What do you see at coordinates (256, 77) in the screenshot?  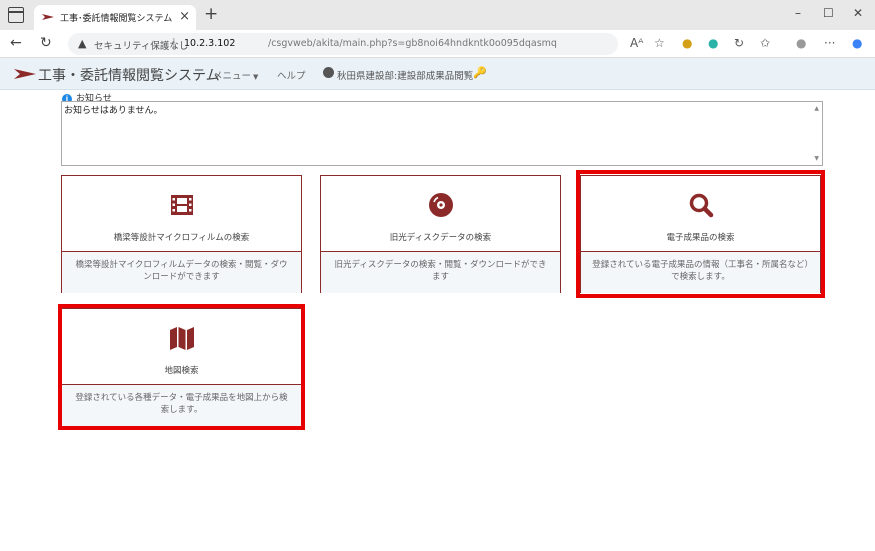 I see `caret-down-icon: ▼` at bounding box center [256, 77].